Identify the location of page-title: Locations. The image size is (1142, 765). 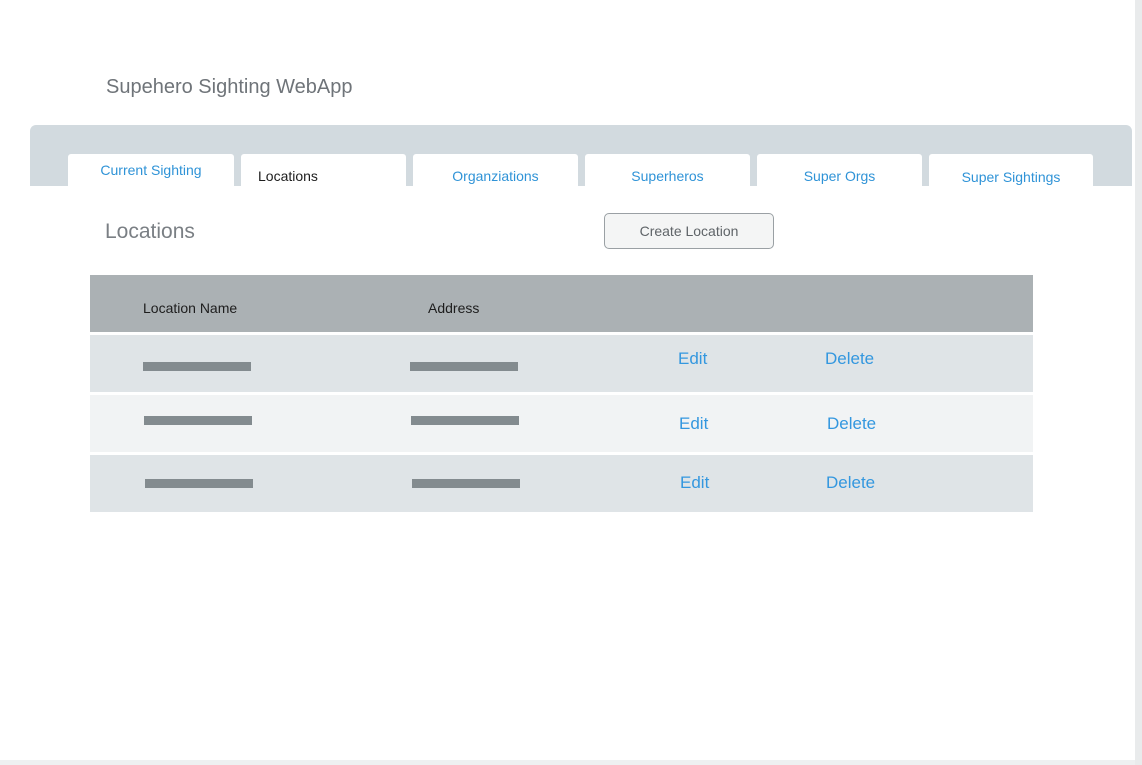
(150, 231).